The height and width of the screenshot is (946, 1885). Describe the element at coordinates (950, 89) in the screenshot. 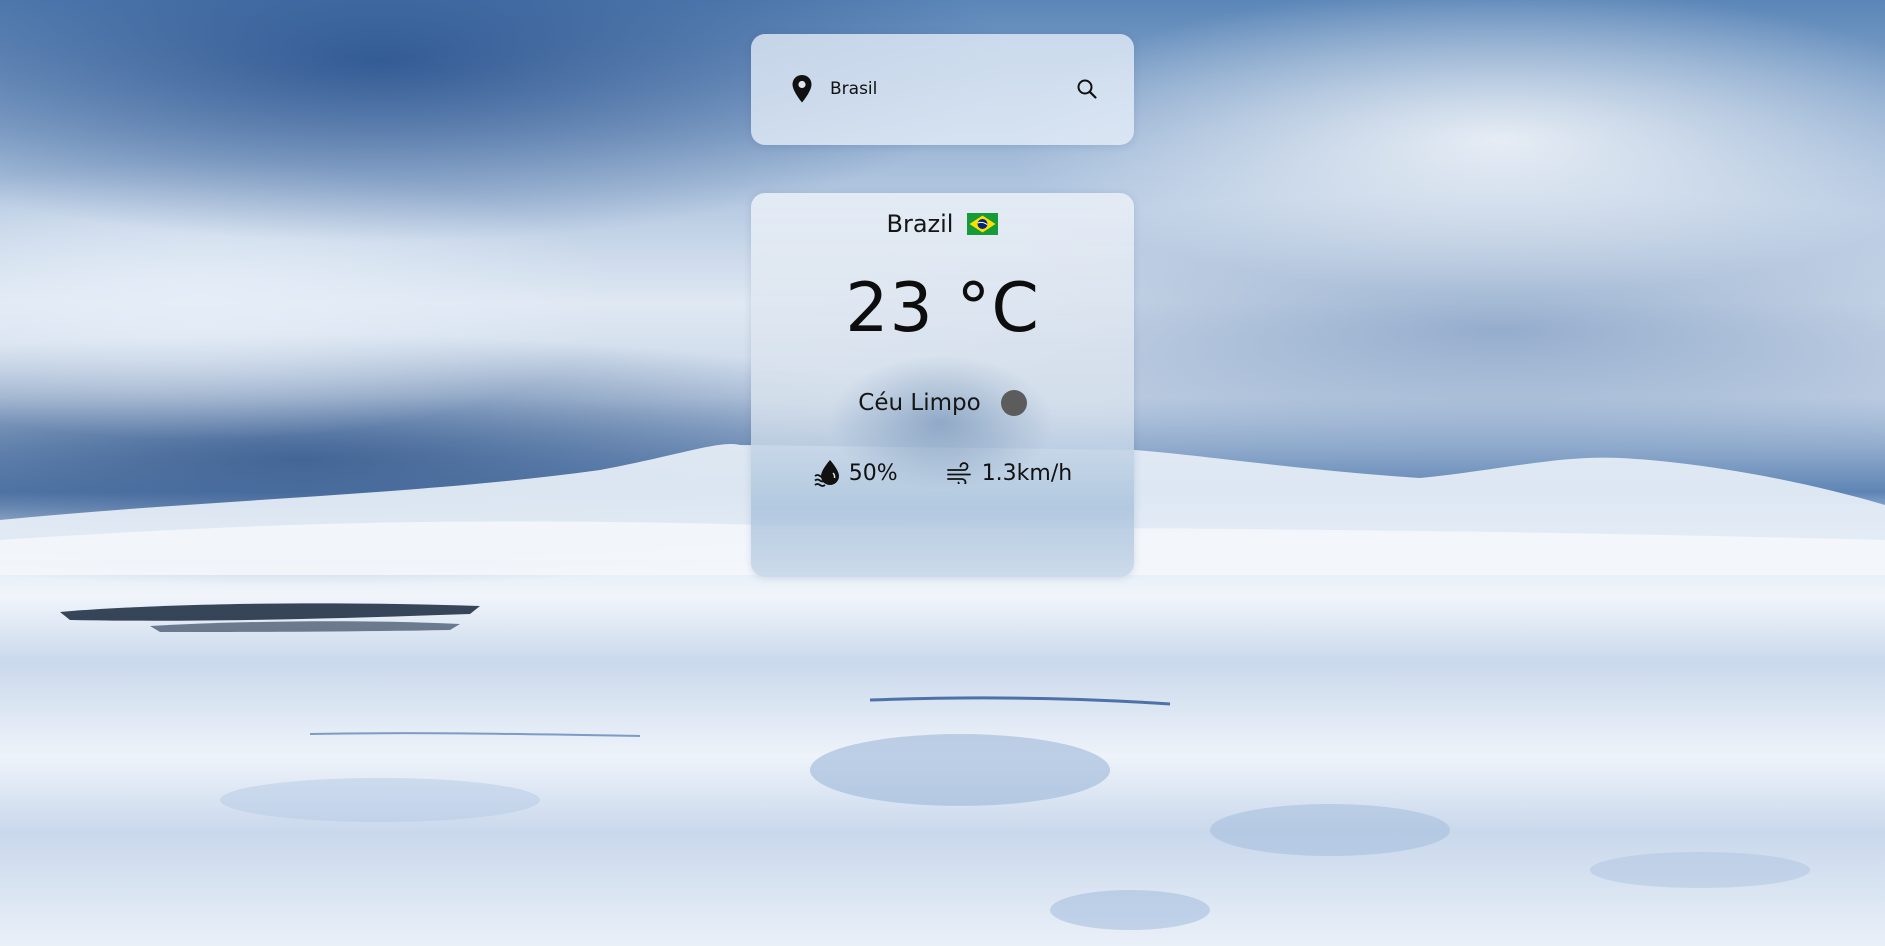

I see `search-input` at that location.